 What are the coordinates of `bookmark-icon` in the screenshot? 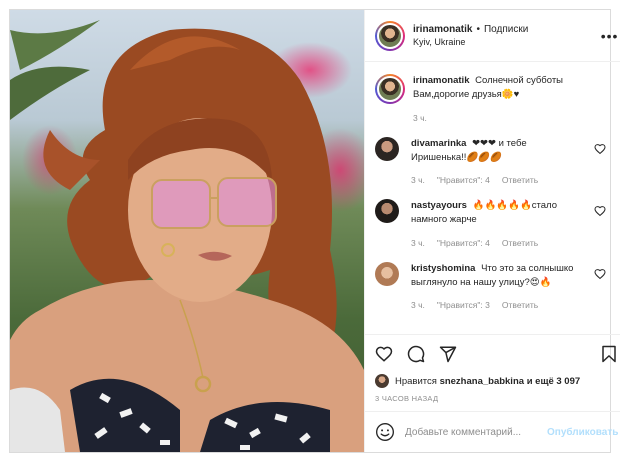 It's located at (609, 354).